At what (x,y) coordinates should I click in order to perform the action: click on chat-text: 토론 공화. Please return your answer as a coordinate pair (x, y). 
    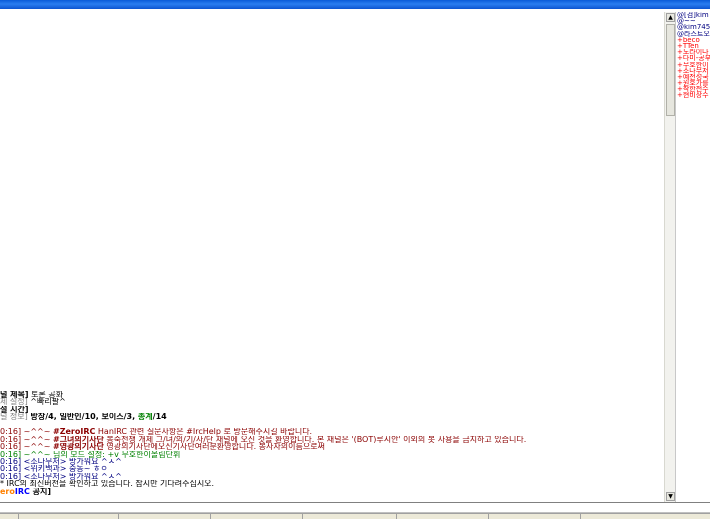
    Looking at the image, I should click on (46, 394).